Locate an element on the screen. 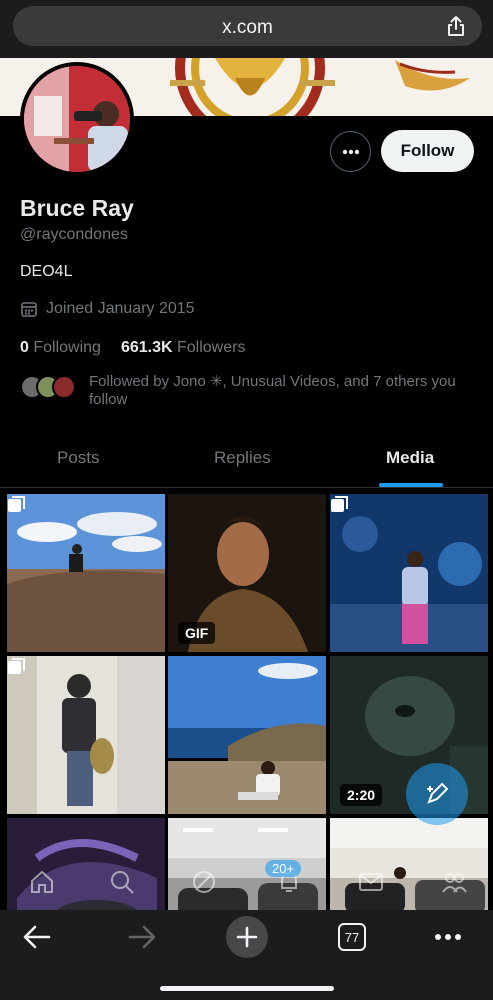  avatar is located at coordinates (77, 119).